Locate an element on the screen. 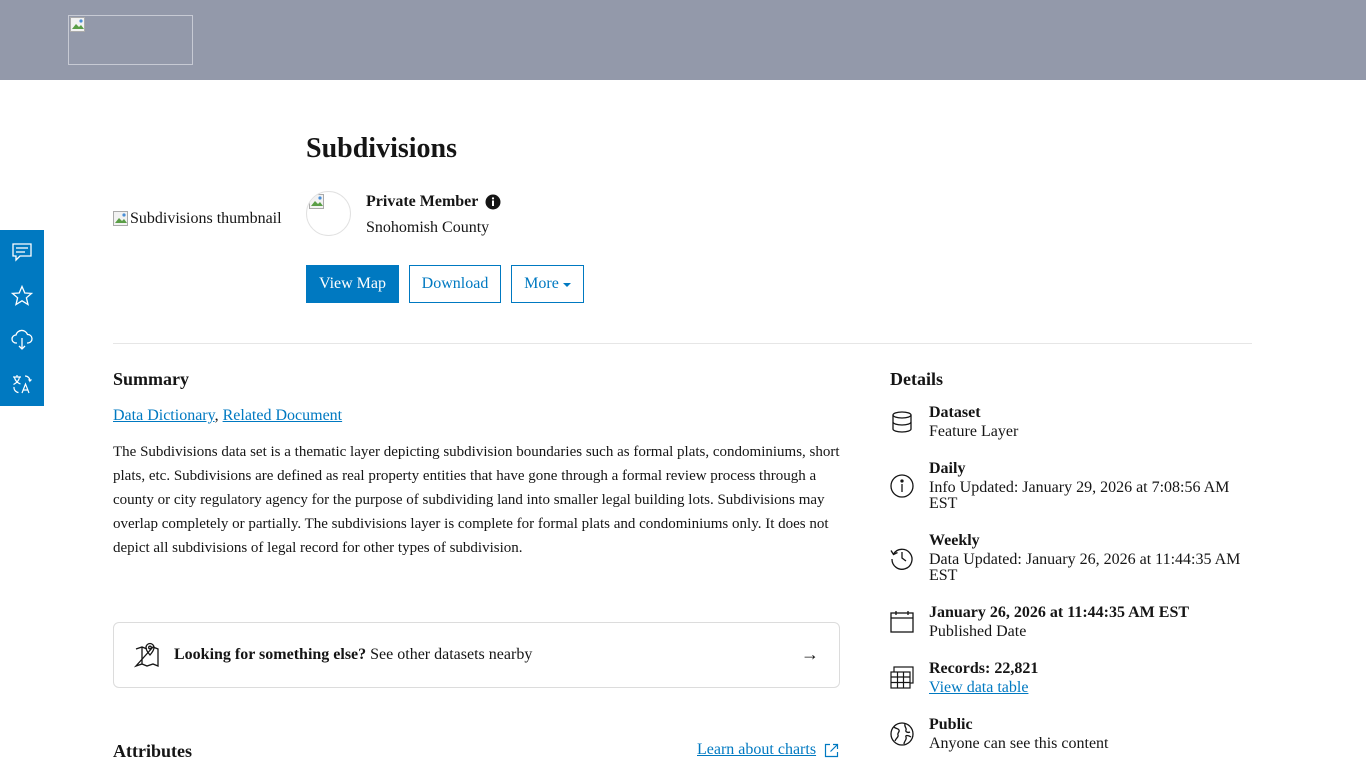 This screenshot has height=768, width=1366. translate-icon is located at coordinates (22, 384).